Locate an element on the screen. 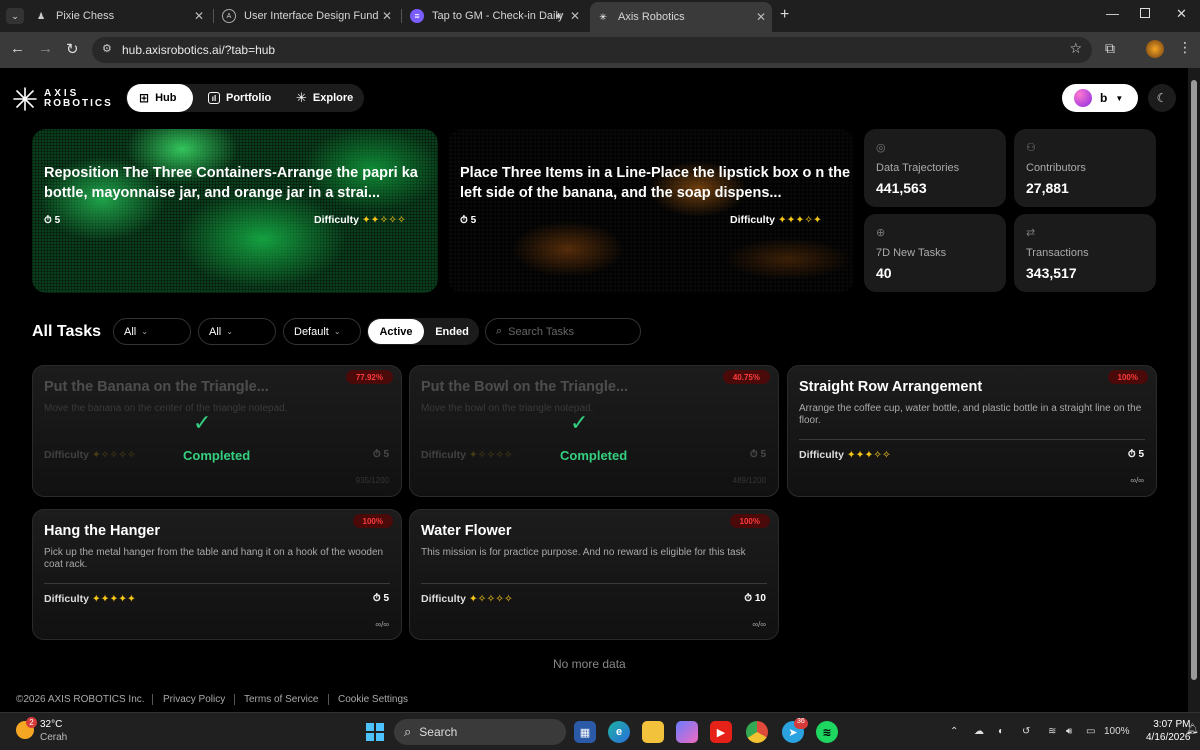 The image size is (1200, 750). stat-transactions: ⇄ Transactions 343,517 is located at coordinates (1085, 253).